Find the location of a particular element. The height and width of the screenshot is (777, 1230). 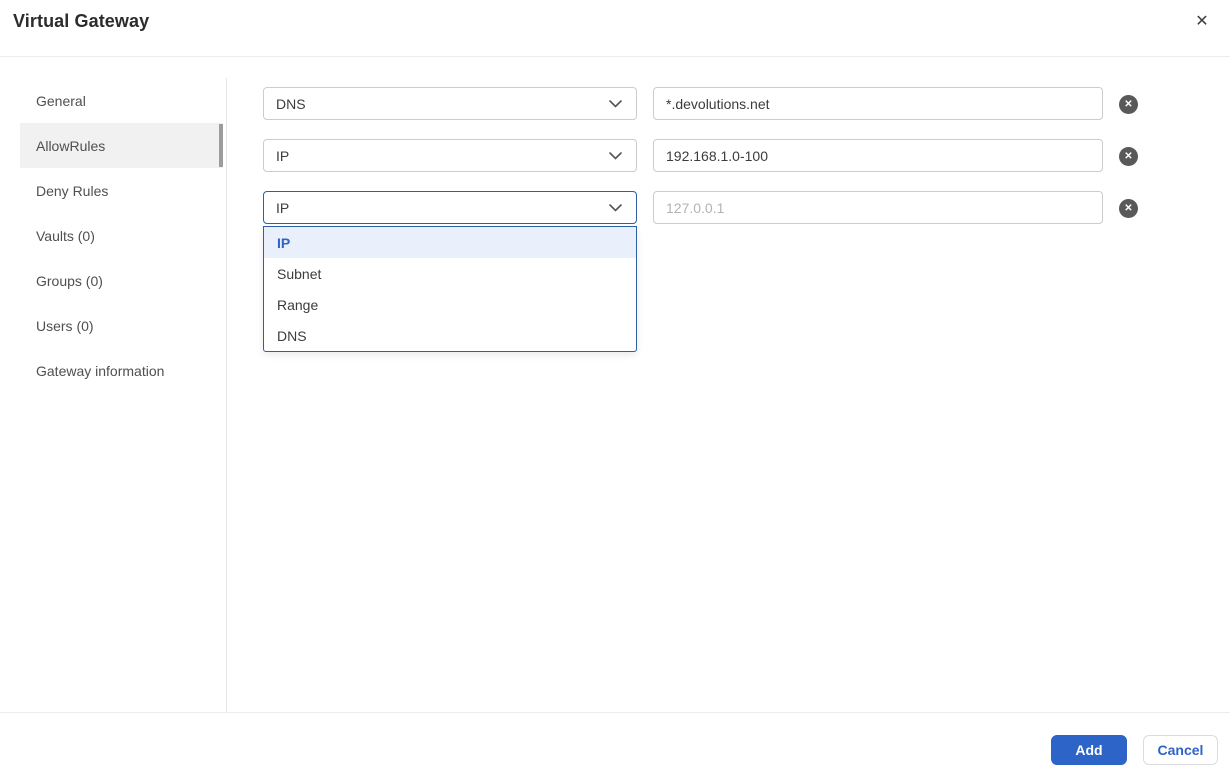

option-label: Subnet is located at coordinates (299, 273).